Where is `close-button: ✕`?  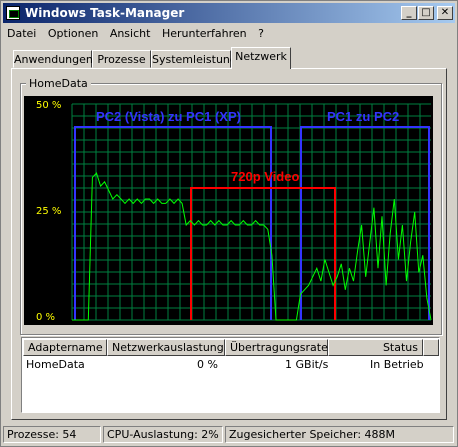 close-button: ✕ is located at coordinates (445, 13).